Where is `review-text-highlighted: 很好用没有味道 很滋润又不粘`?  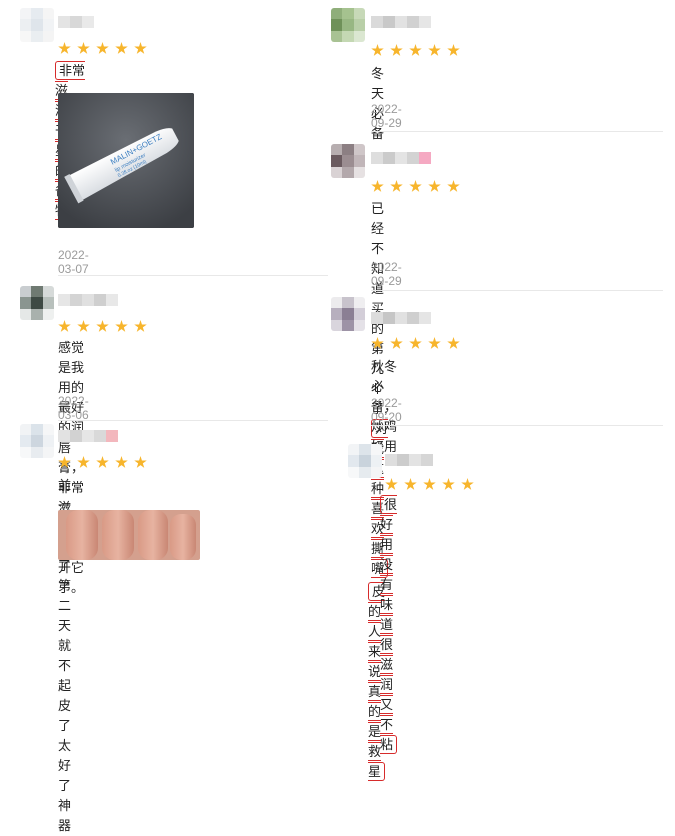 review-text-highlighted: 很好用没有味道 很滋润又不粘 is located at coordinates (389, 625).